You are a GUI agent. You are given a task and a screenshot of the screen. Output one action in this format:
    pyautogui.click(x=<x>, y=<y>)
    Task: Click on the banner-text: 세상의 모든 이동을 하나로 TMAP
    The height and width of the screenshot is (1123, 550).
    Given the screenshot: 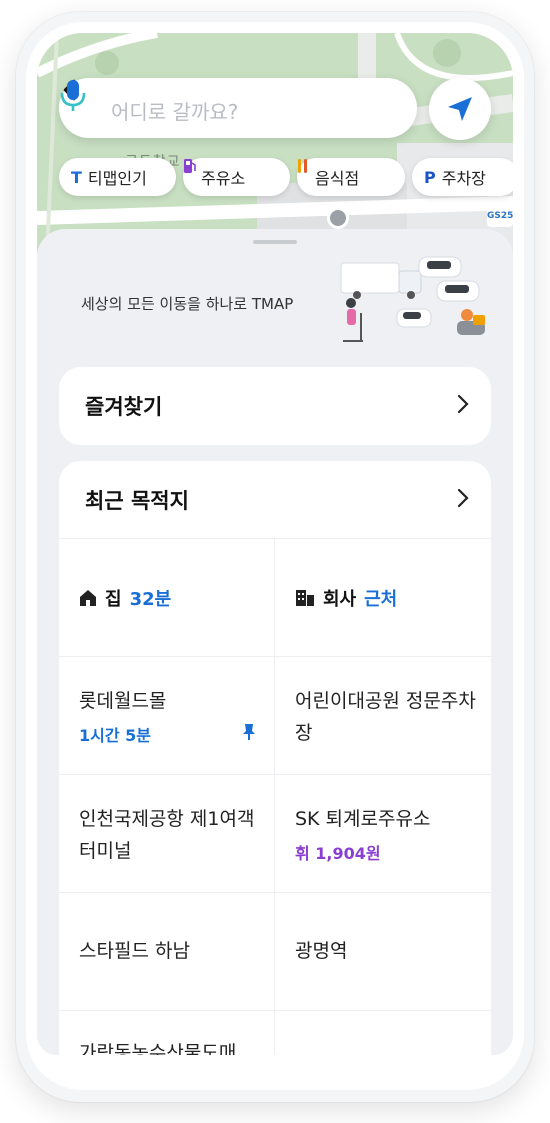 What is the action you would take?
    pyautogui.click(x=187, y=304)
    